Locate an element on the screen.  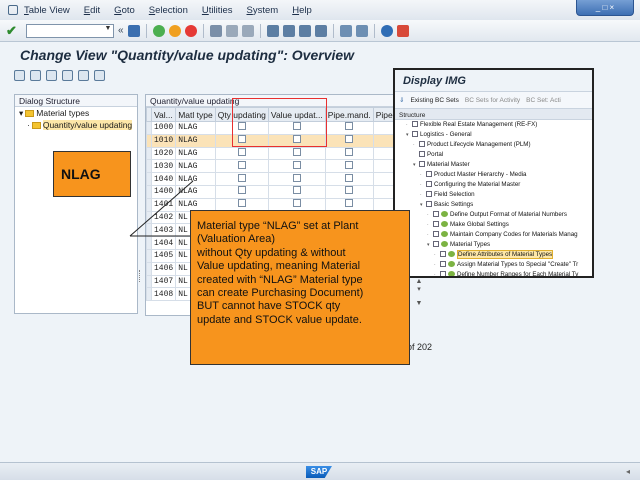
img-tree-node: ▾ Material Types is located at coordinates (493, 245).